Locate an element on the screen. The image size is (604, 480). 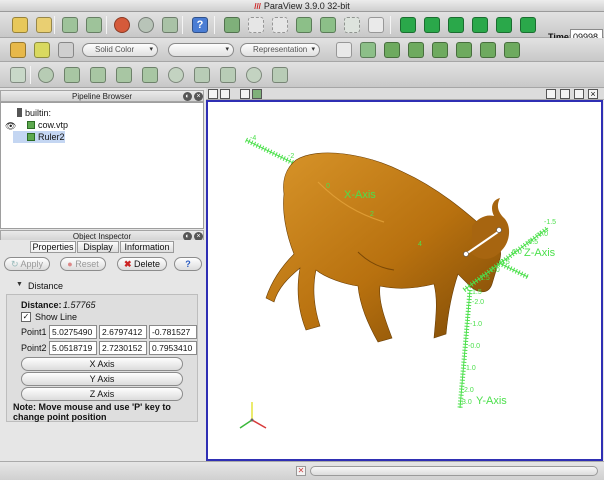
color-by-select: Solid Color ▾ is located at coordinates (120, 50).